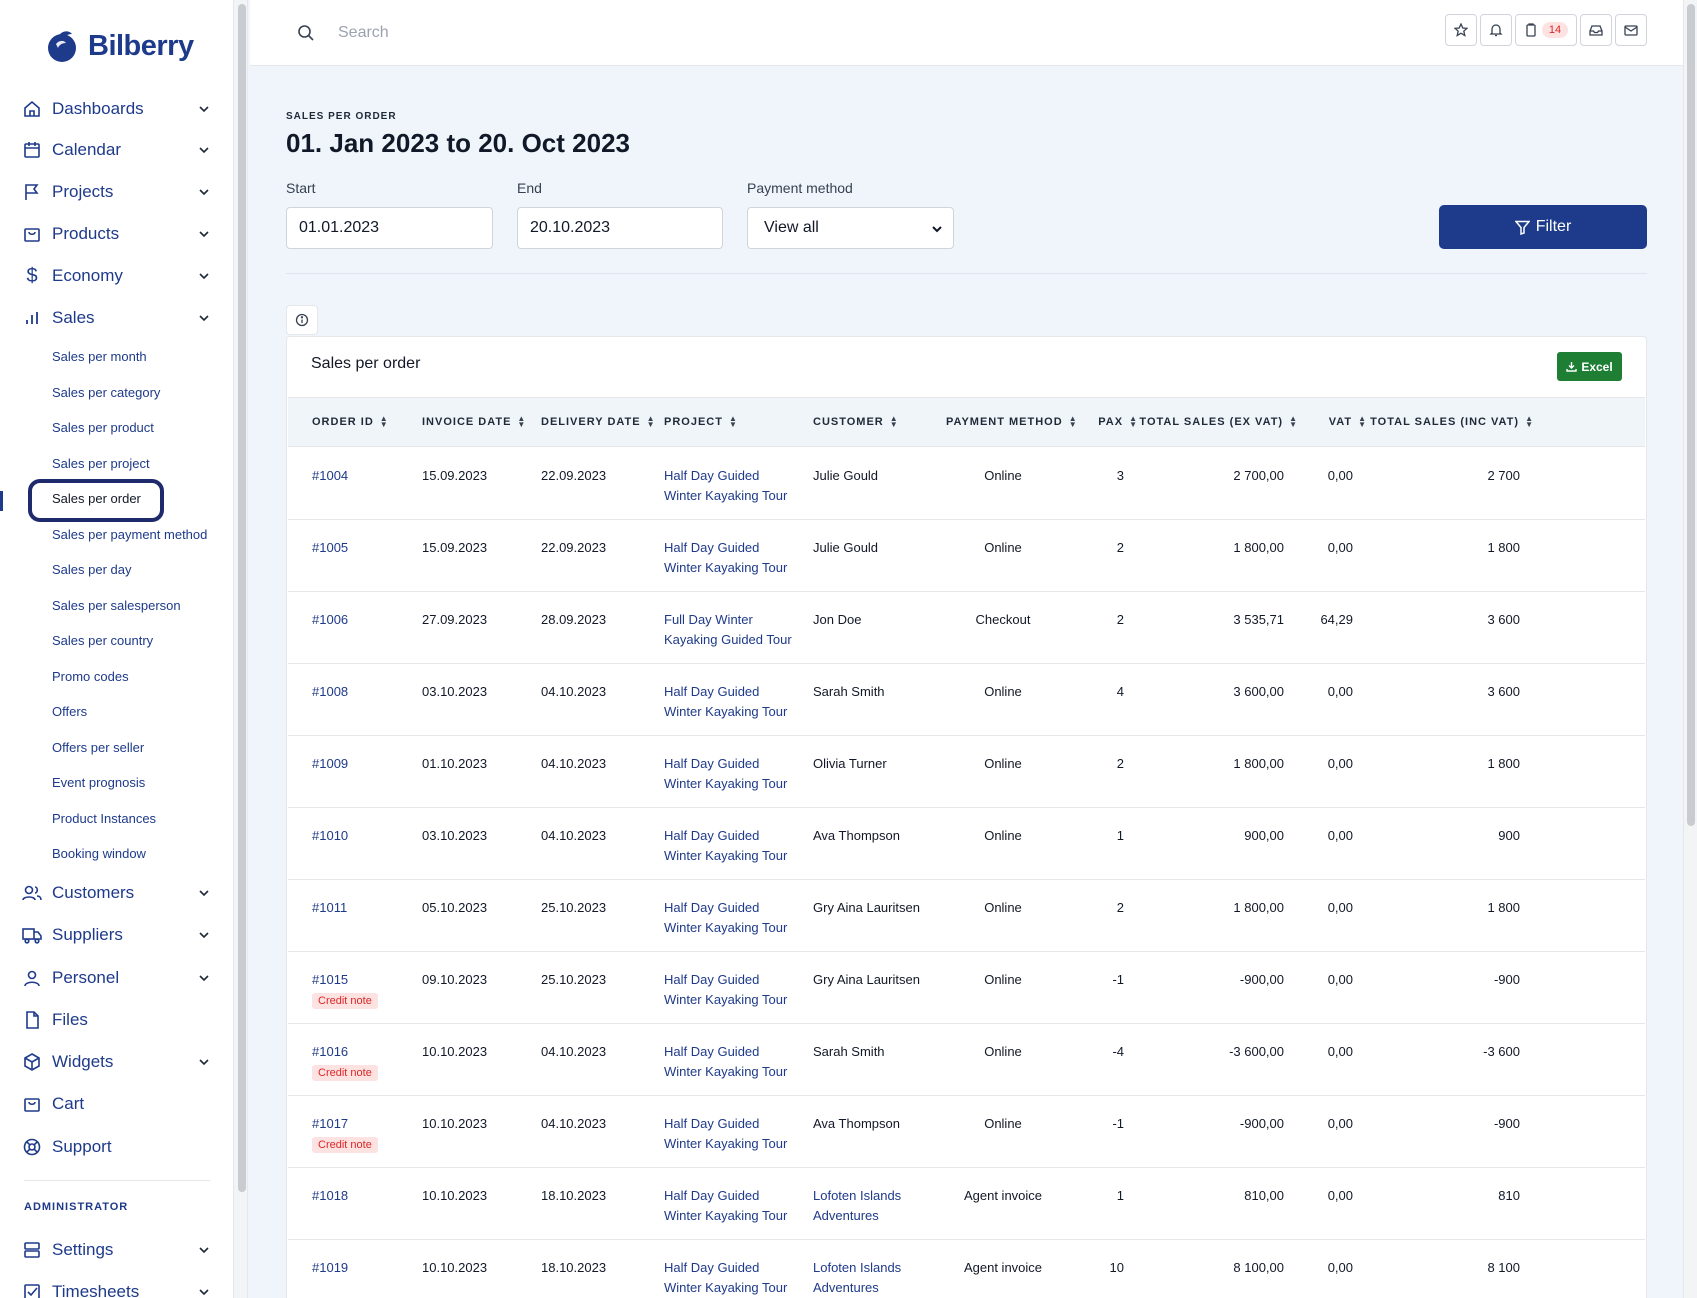 The image size is (1697, 1298). I want to click on nav-settings: Settings, so click(117, 1250).